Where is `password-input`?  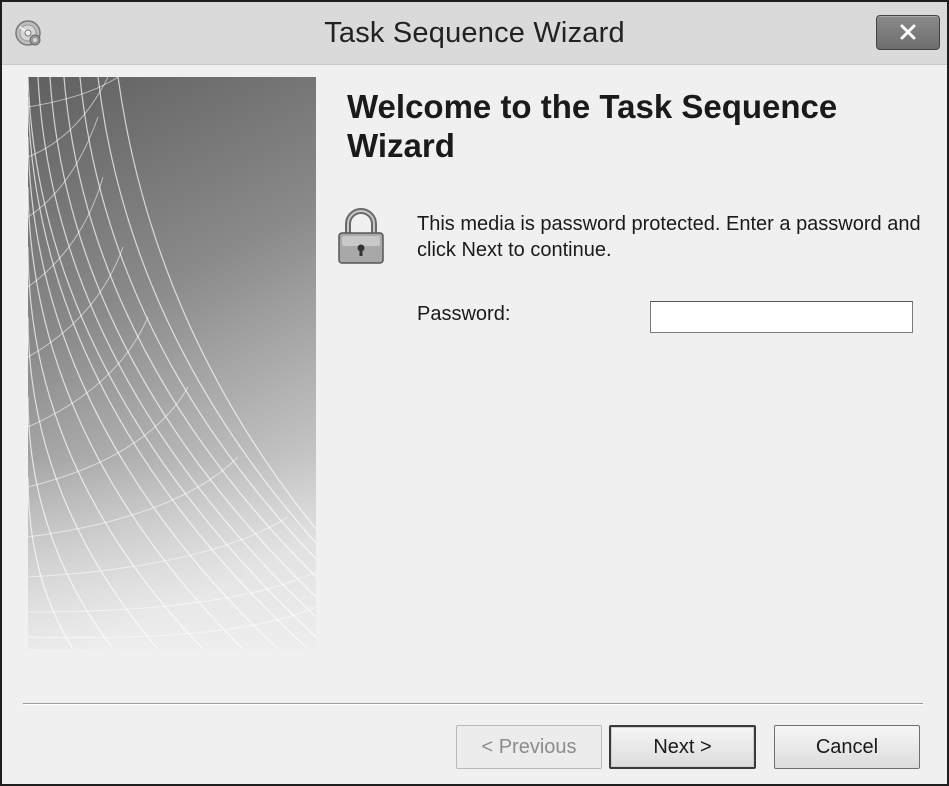
password-input is located at coordinates (781, 317).